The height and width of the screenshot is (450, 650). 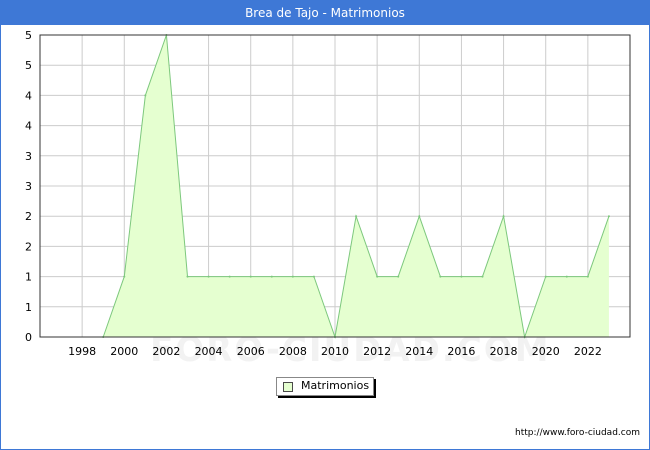 I want to click on x-tick-label: 2014, so click(x=419, y=351).